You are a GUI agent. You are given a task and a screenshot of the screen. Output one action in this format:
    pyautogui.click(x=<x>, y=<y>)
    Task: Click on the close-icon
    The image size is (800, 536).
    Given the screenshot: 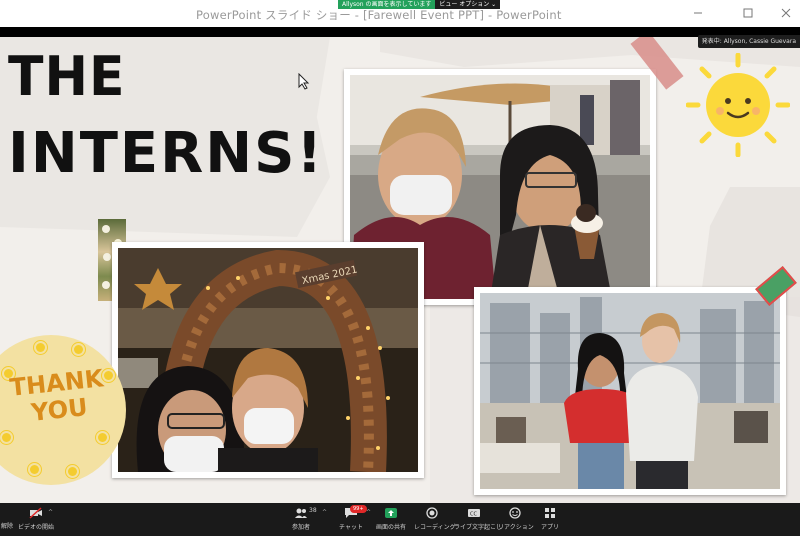 What is the action you would take?
    pyautogui.click(x=786, y=13)
    